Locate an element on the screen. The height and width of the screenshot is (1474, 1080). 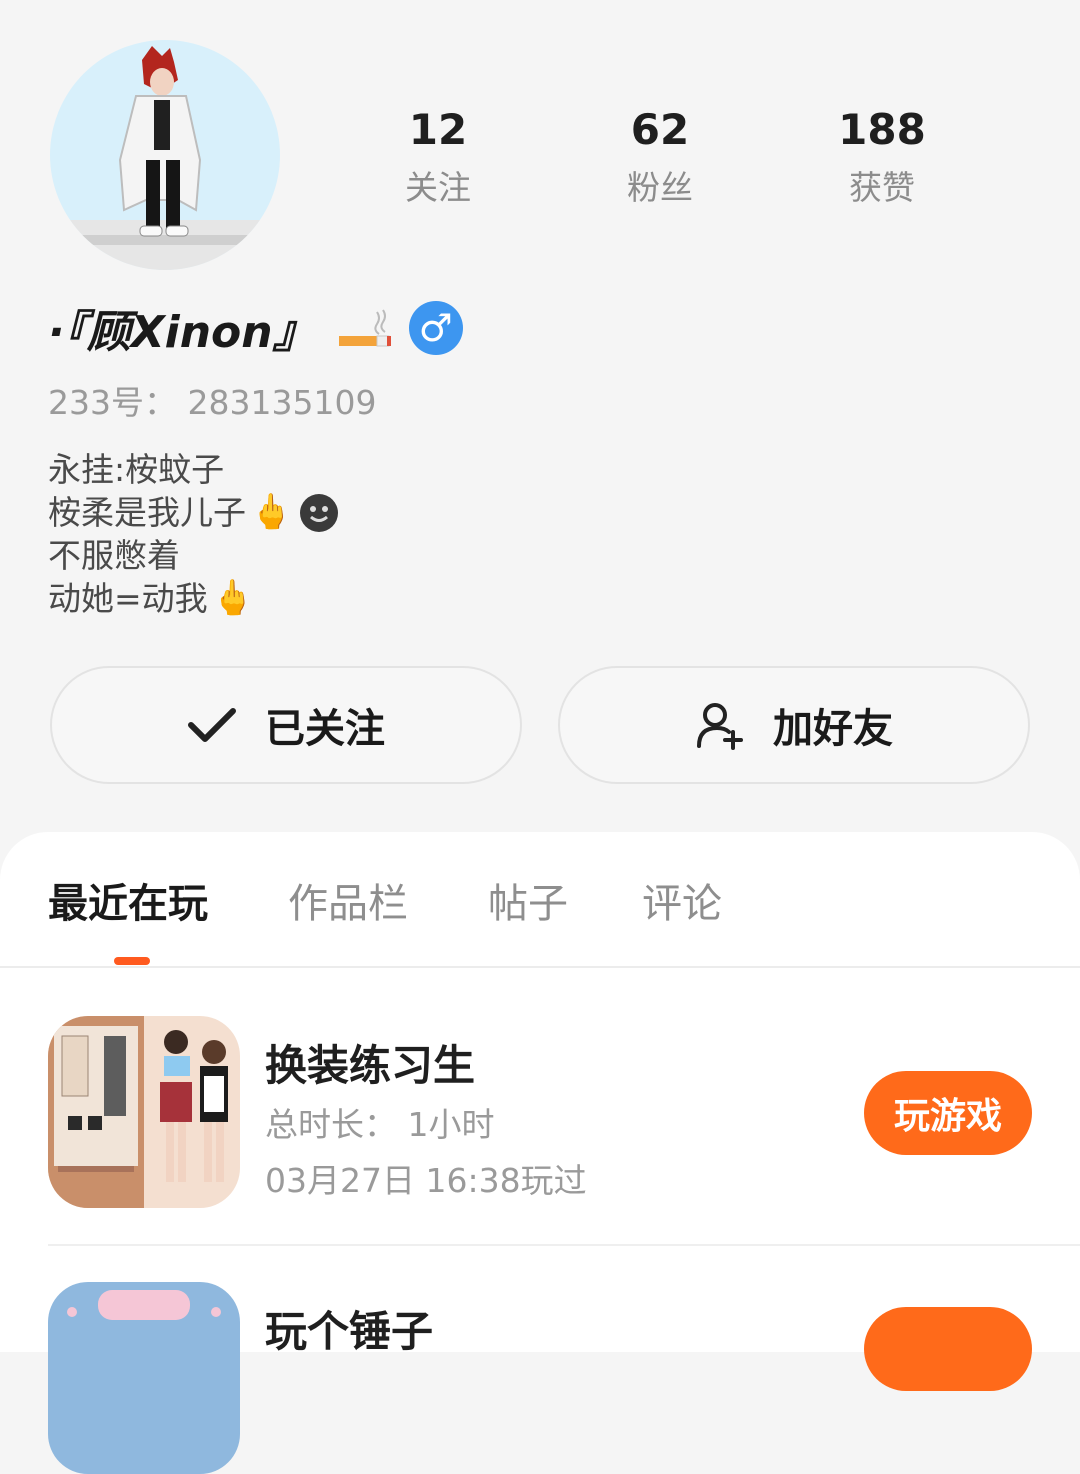
bio-line: 动她=动我 🖕 is located at coordinates (193, 598).